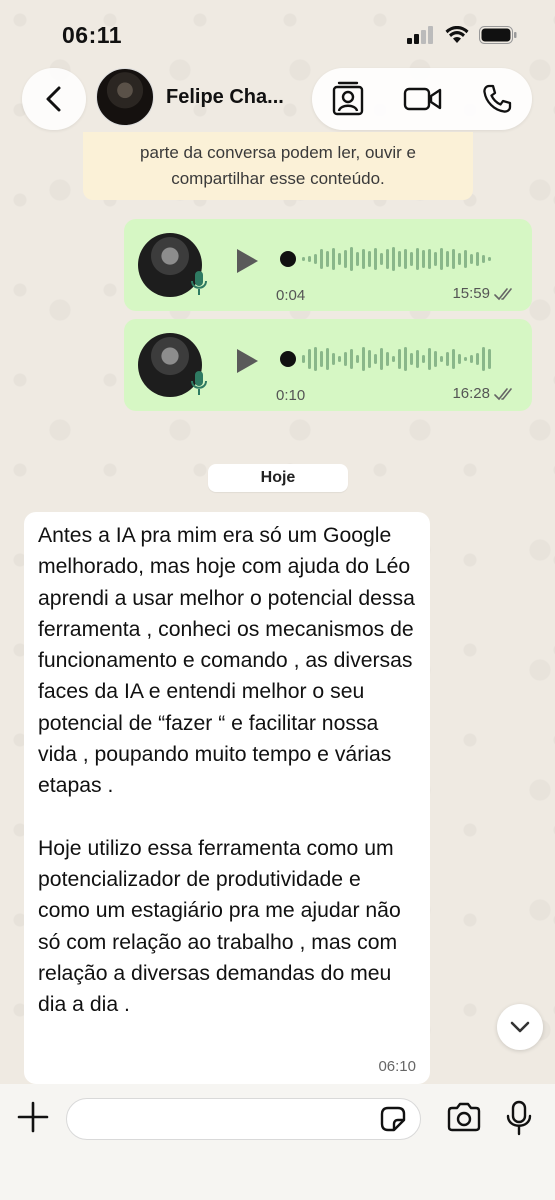 The image size is (555, 1200). I want to click on avatar, so click(125, 97).